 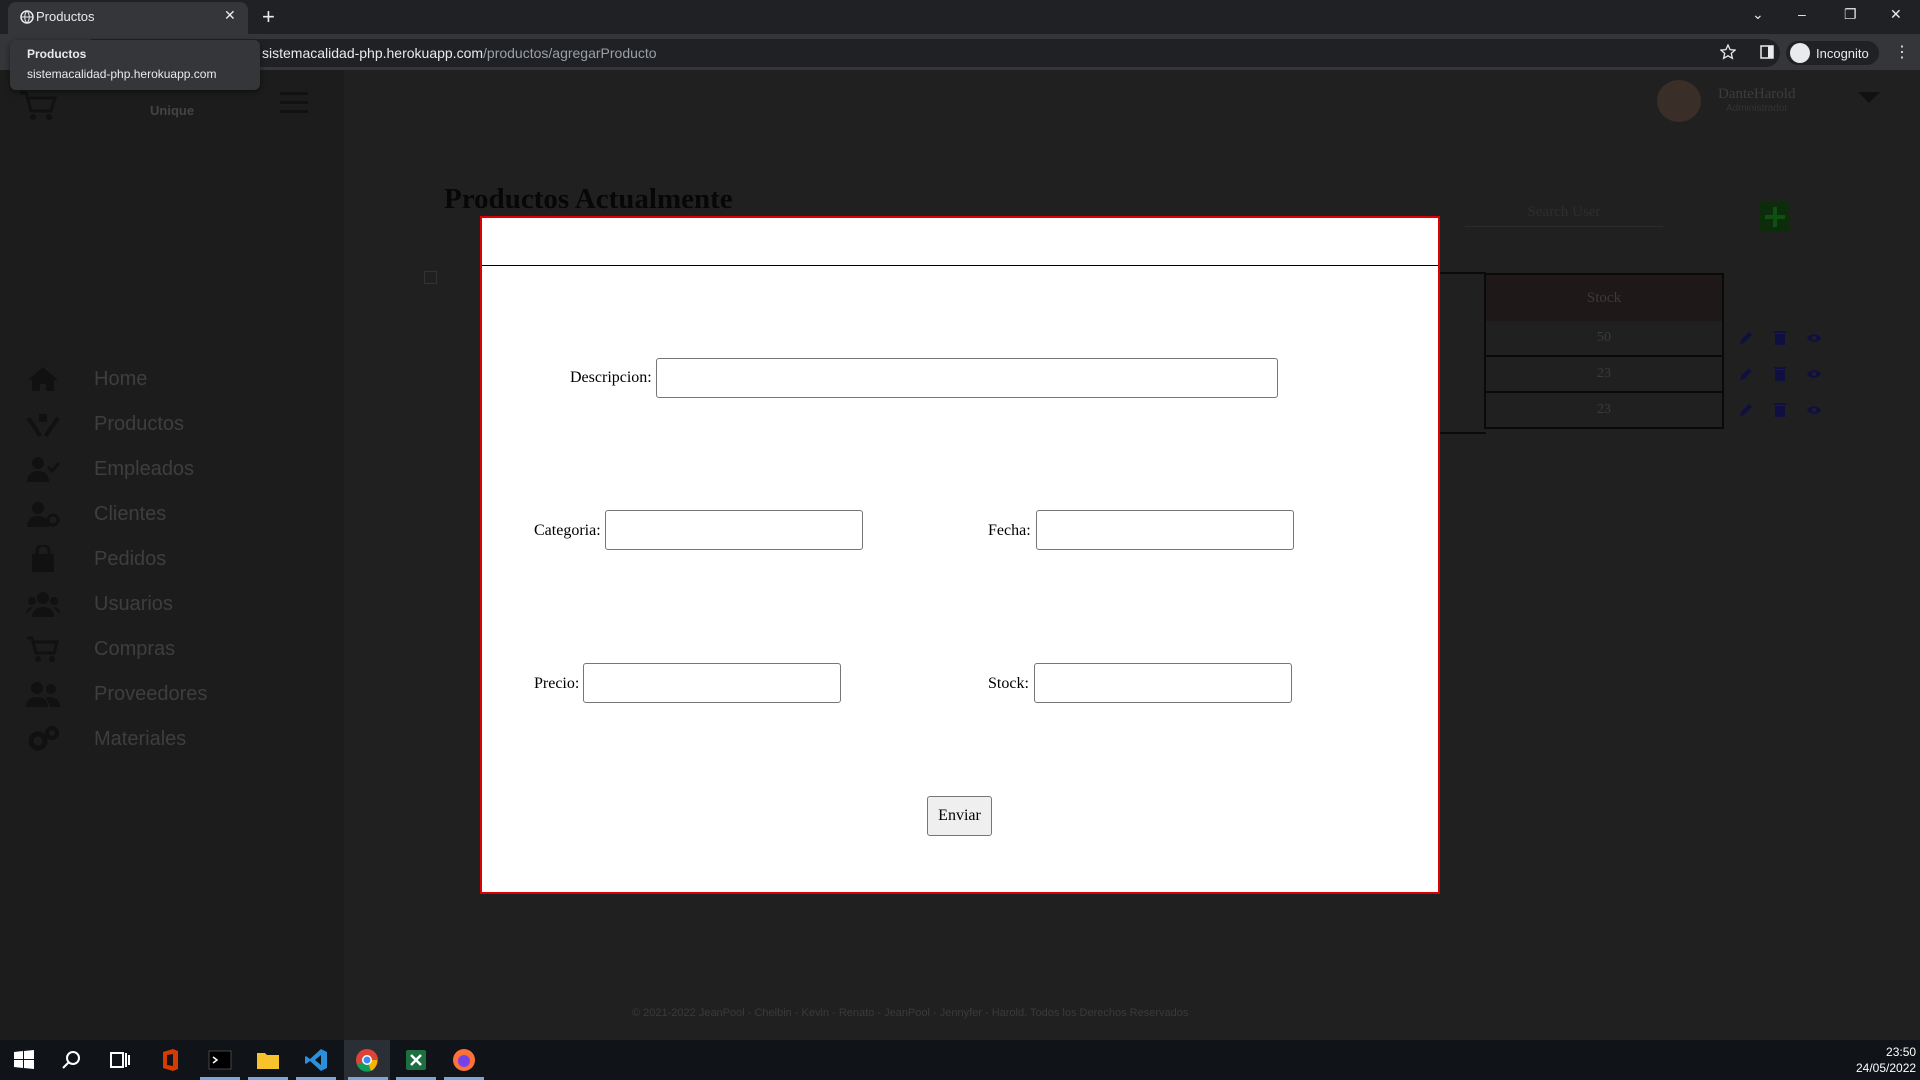 What do you see at coordinates (1757, 108) in the screenshot?
I see `user-role: Administrador` at bounding box center [1757, 108].